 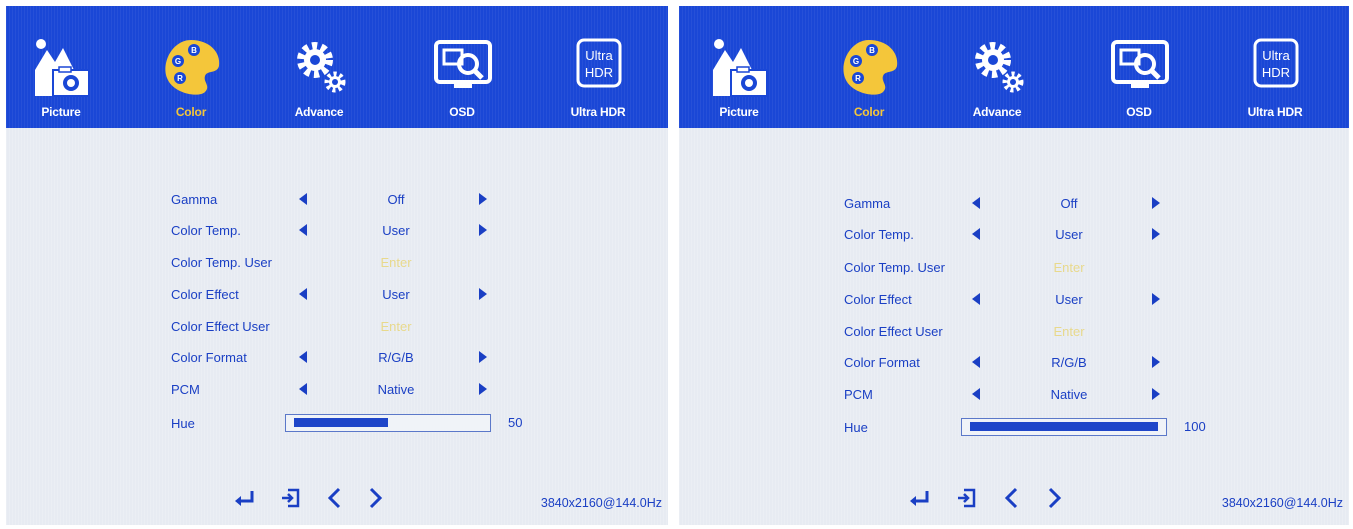 What do you see at coordinates (191, 112) in the screenshot?
I see `tab-color-label: Color` at bounding box center [191, 112].